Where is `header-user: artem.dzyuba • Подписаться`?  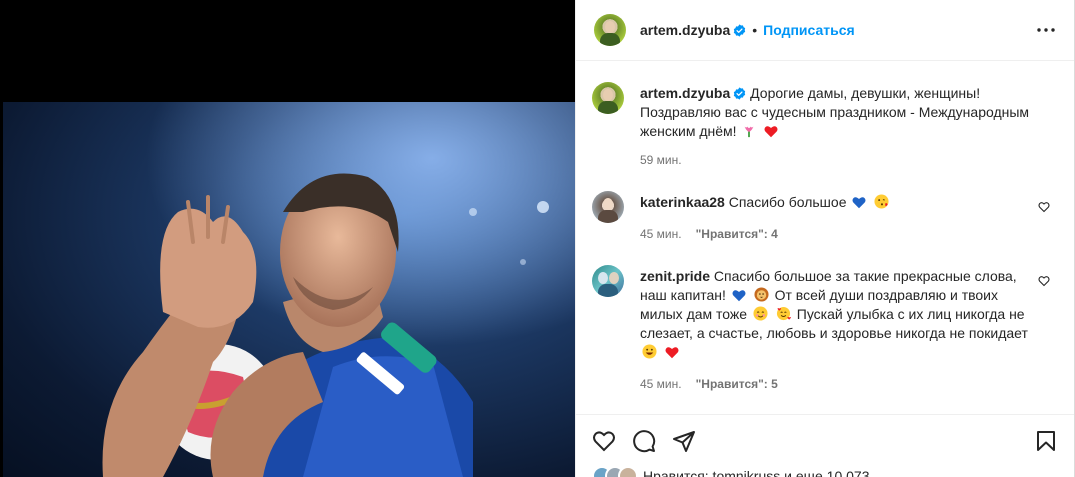 header-user: artem.dzyuba • Подписаться is located at coordinates (747, 30).